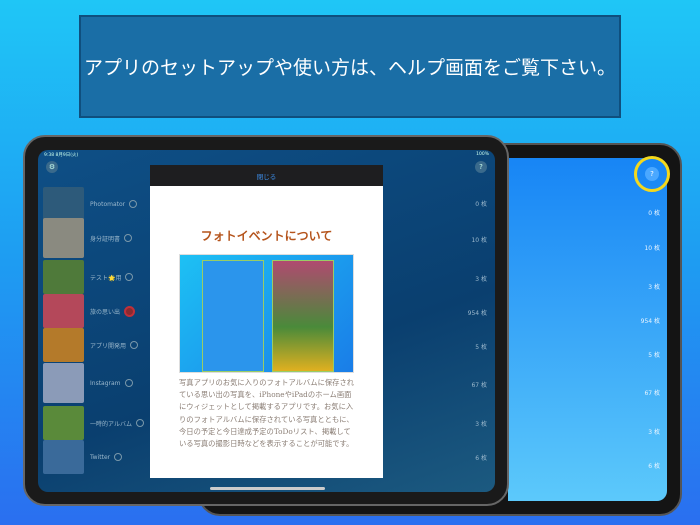  I want to click on photo-icon, so click(63, 204).